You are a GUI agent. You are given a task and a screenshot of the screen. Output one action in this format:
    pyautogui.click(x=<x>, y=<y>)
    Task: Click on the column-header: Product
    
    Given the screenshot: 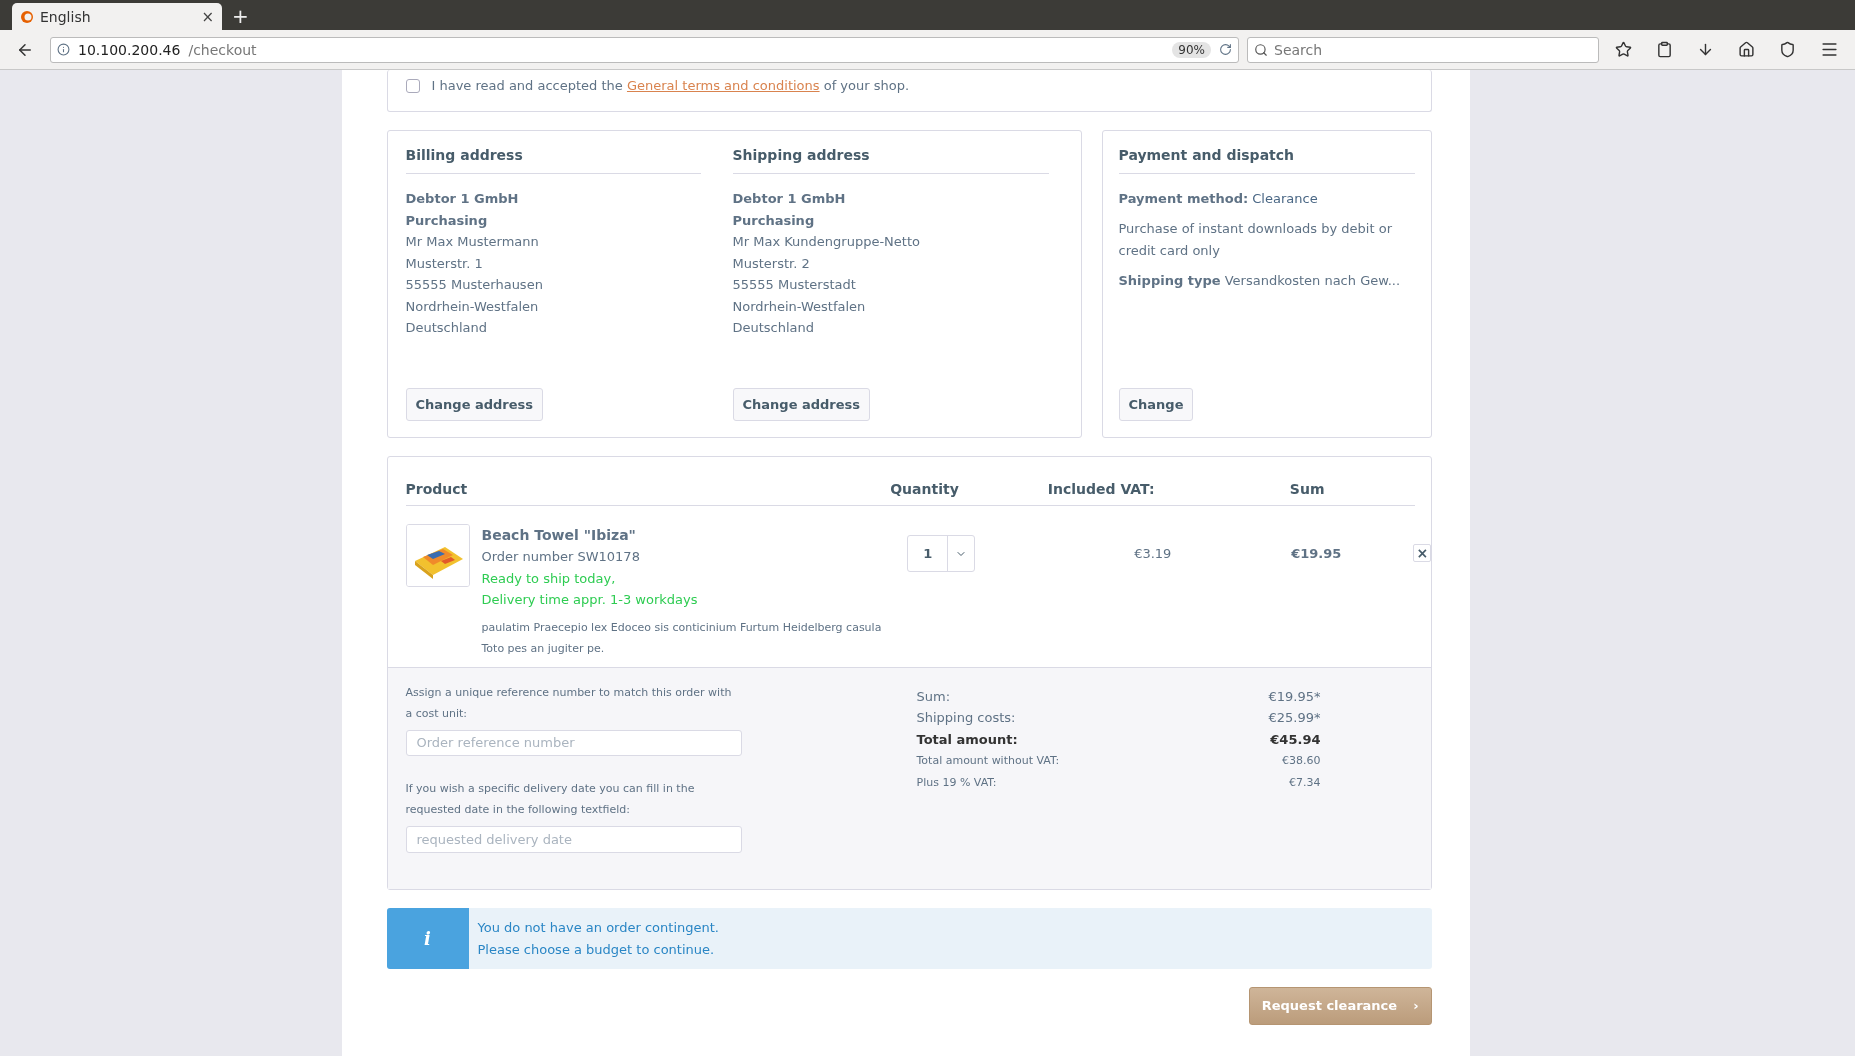 What is the action you would take?
    pyautogui.click(x=437, y=489)
    